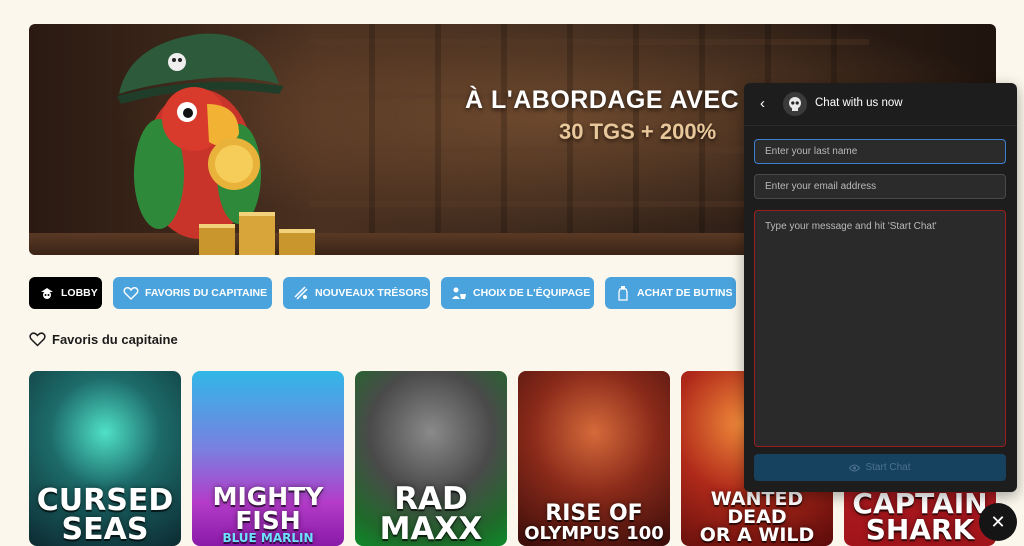 Image resolution: width=1024 pixels, height=546 pixels. Describe the element at coordinates (594, 458) in the screenshot. I see `game-card-rise-of-olympus: RISE OF OLYMPUS 100` at that location.